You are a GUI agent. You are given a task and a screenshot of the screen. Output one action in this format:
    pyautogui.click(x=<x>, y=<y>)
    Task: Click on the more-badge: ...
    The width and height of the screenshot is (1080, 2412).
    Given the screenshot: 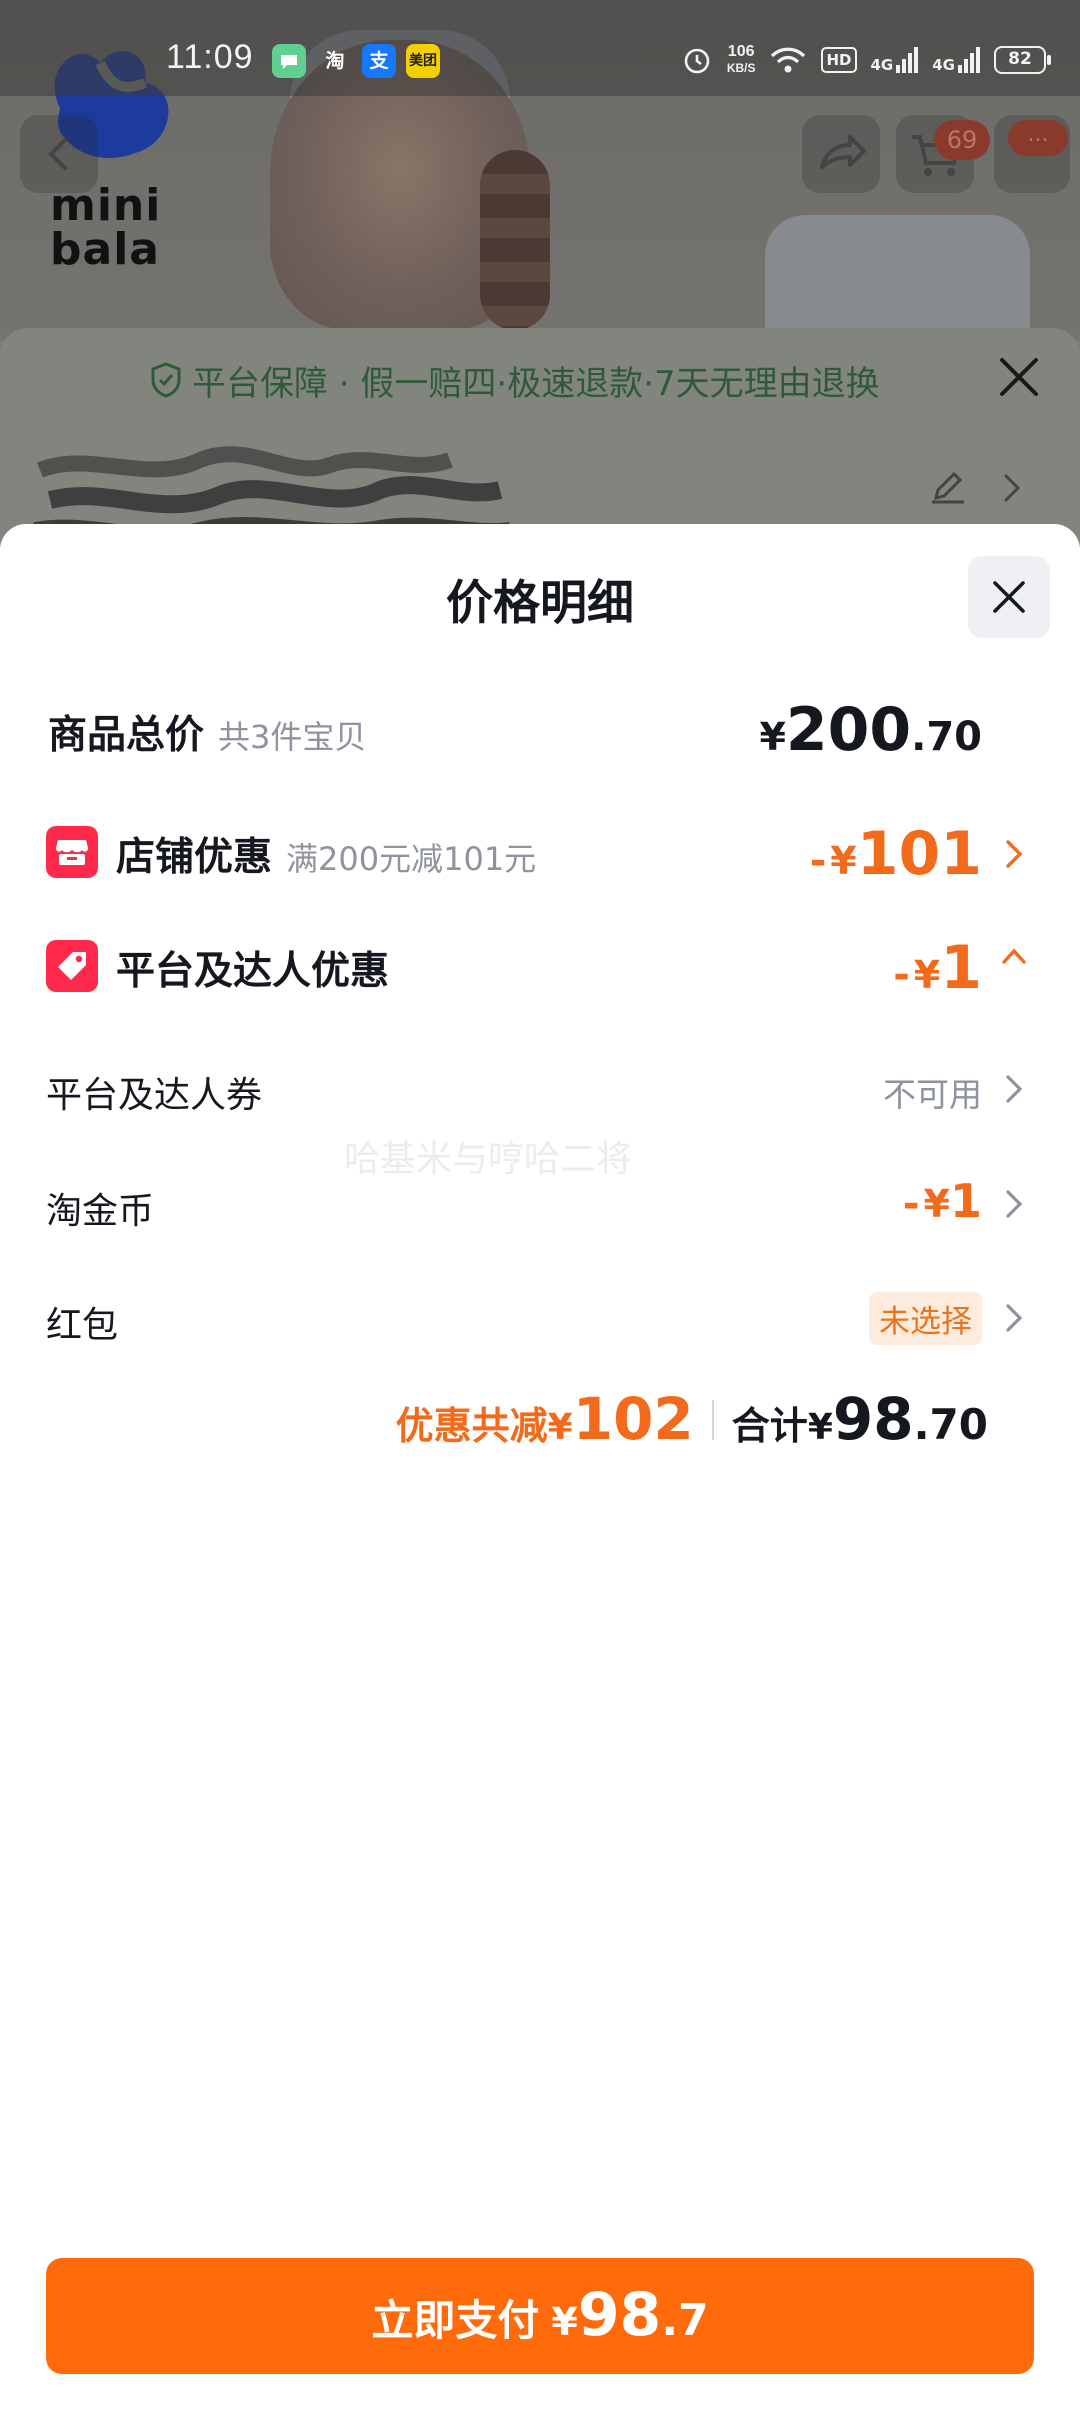 What is the action you would take?
    pyautogui.click(x=1038, y=138)
    